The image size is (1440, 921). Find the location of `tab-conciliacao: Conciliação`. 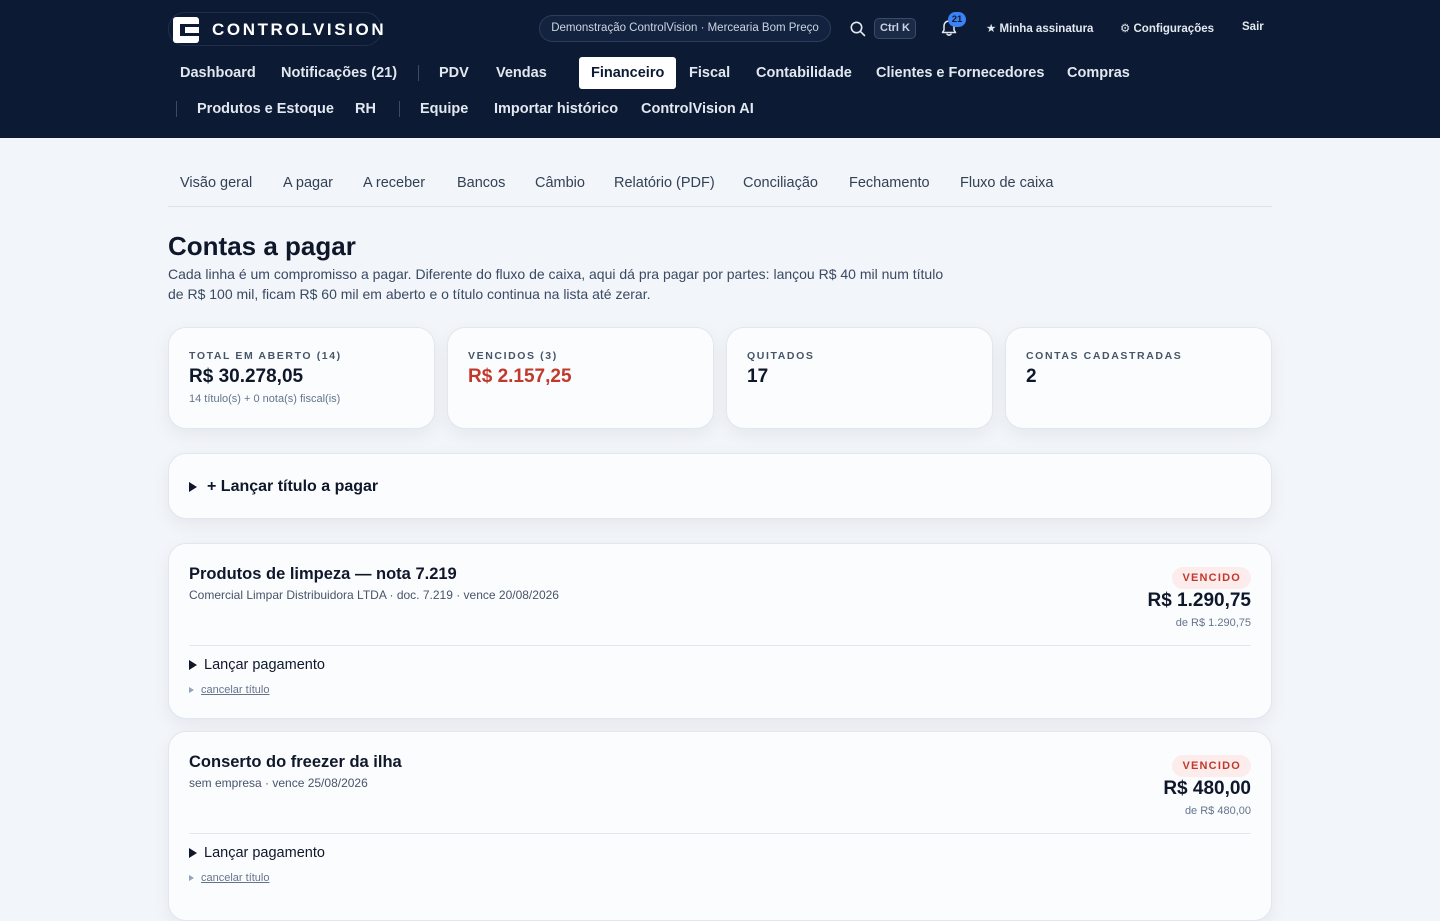

tab-conciliacao: Conciliação is located at coordinates (780, 183).